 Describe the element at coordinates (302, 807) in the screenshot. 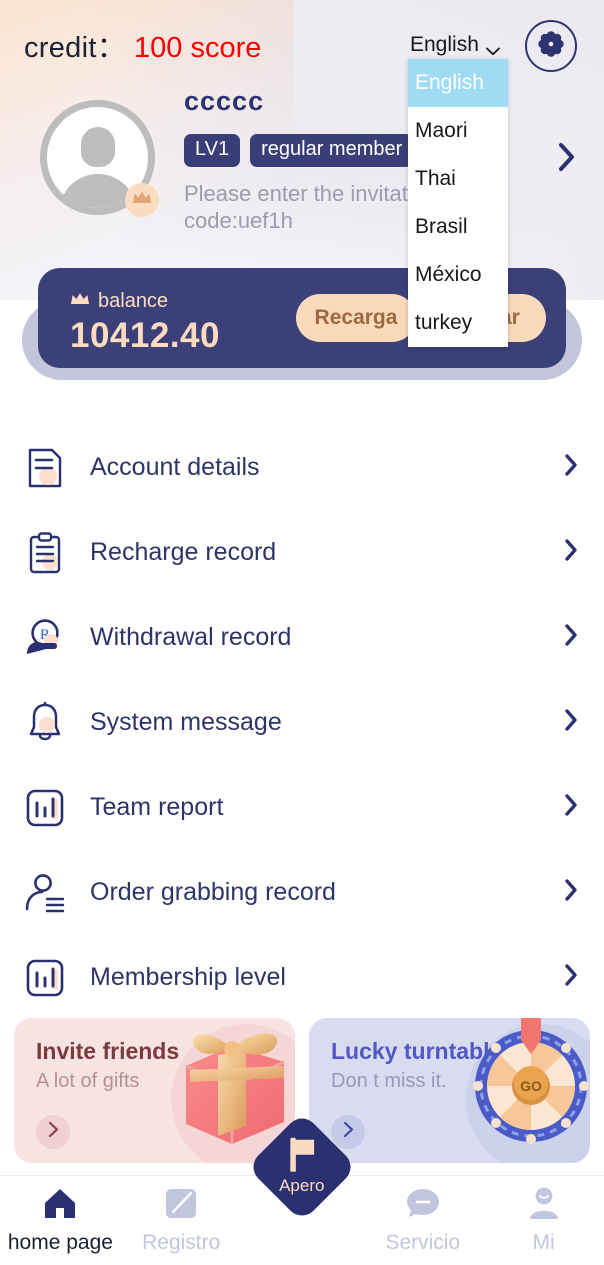

I see `menu-item-team-report: Team report` at that location.